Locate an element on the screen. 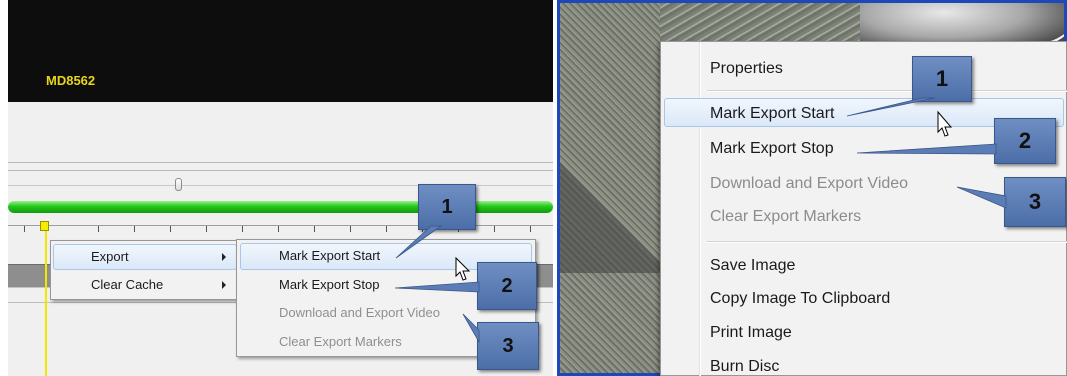 This screenshot has width=1067, height=376. menu-item-clear-cache: Clear Cache is located at coordinates (127, 284).